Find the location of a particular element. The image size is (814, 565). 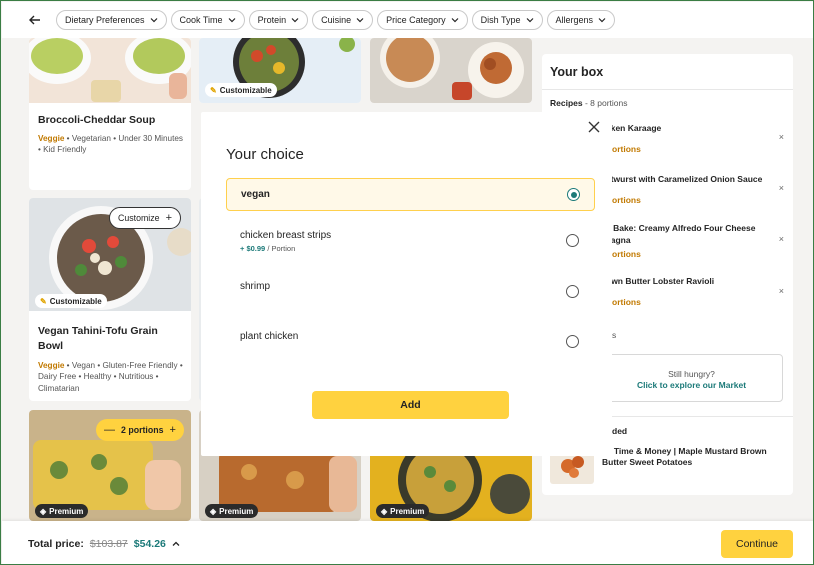

filter-label: Protein is located at coordinates (272, 20).